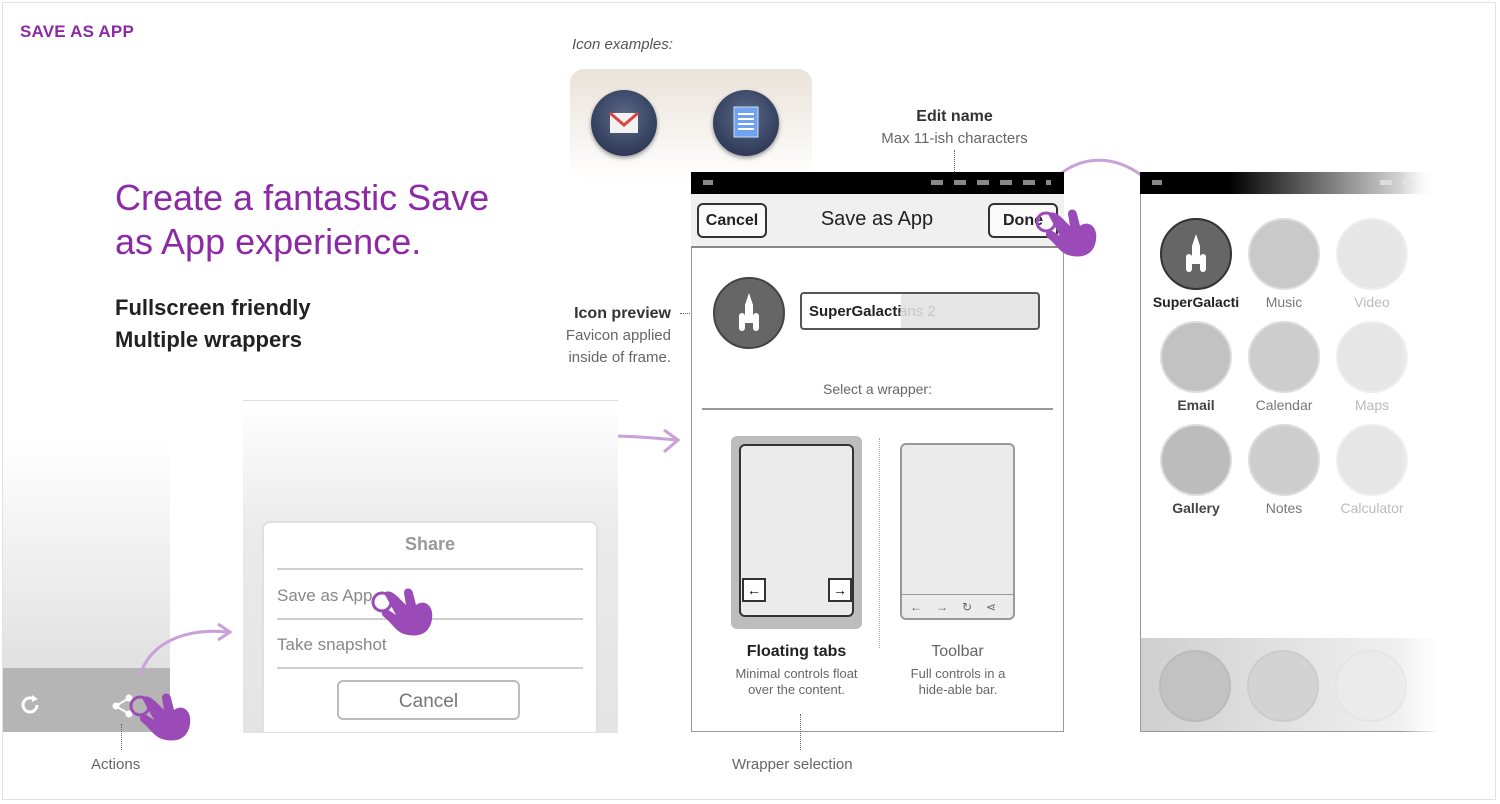  I want to click on wrapper-name-floating-tabs: Floating tabs, so click(796, 651).